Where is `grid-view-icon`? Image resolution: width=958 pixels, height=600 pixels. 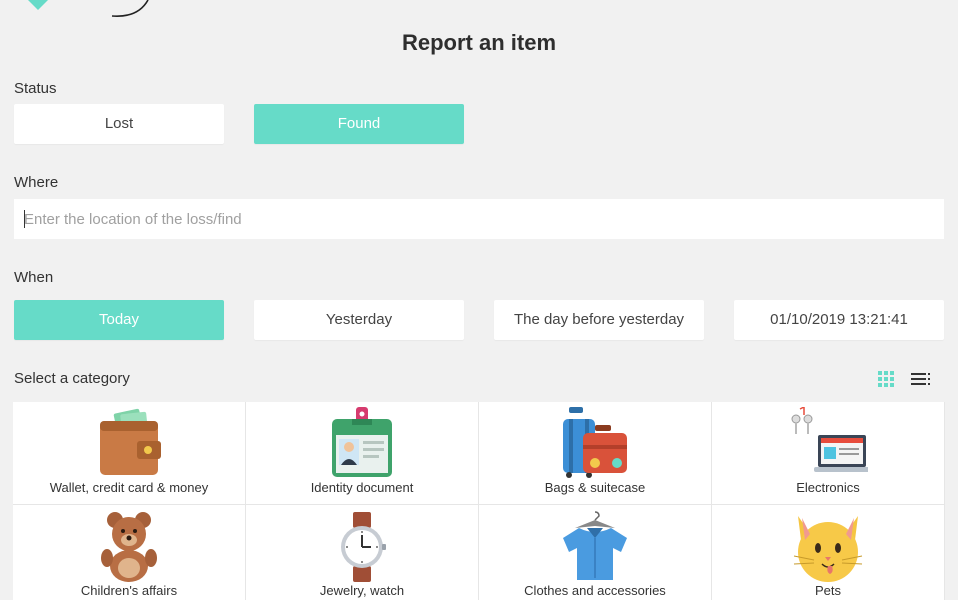
grid-view-icon is located at coordinates (887, 379).